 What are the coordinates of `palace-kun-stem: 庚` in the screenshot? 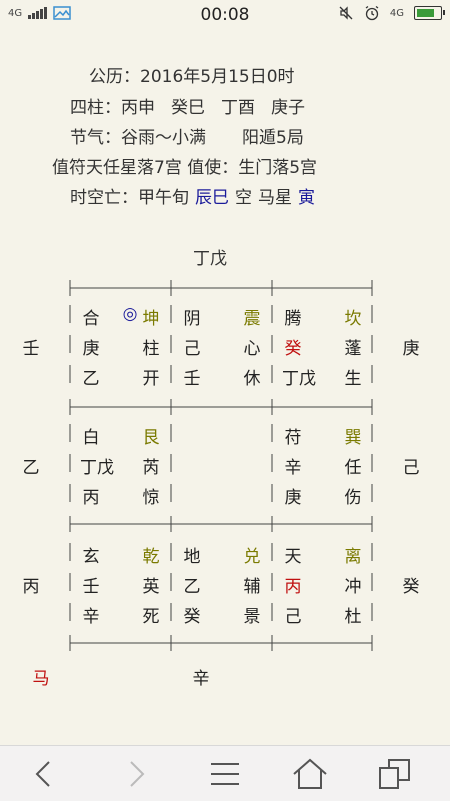 It's located at (91, 349).